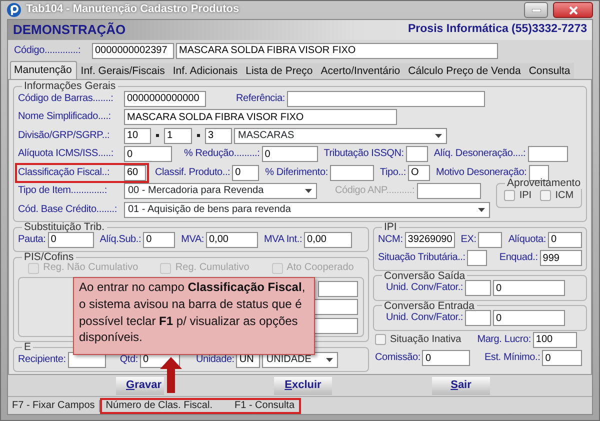 This screenshot has height=421, width=600. What do you see at coordinates (360, 71) in the screenshot?
I see `tab: Acerto/Inventário` at bounding box center [360, 71].